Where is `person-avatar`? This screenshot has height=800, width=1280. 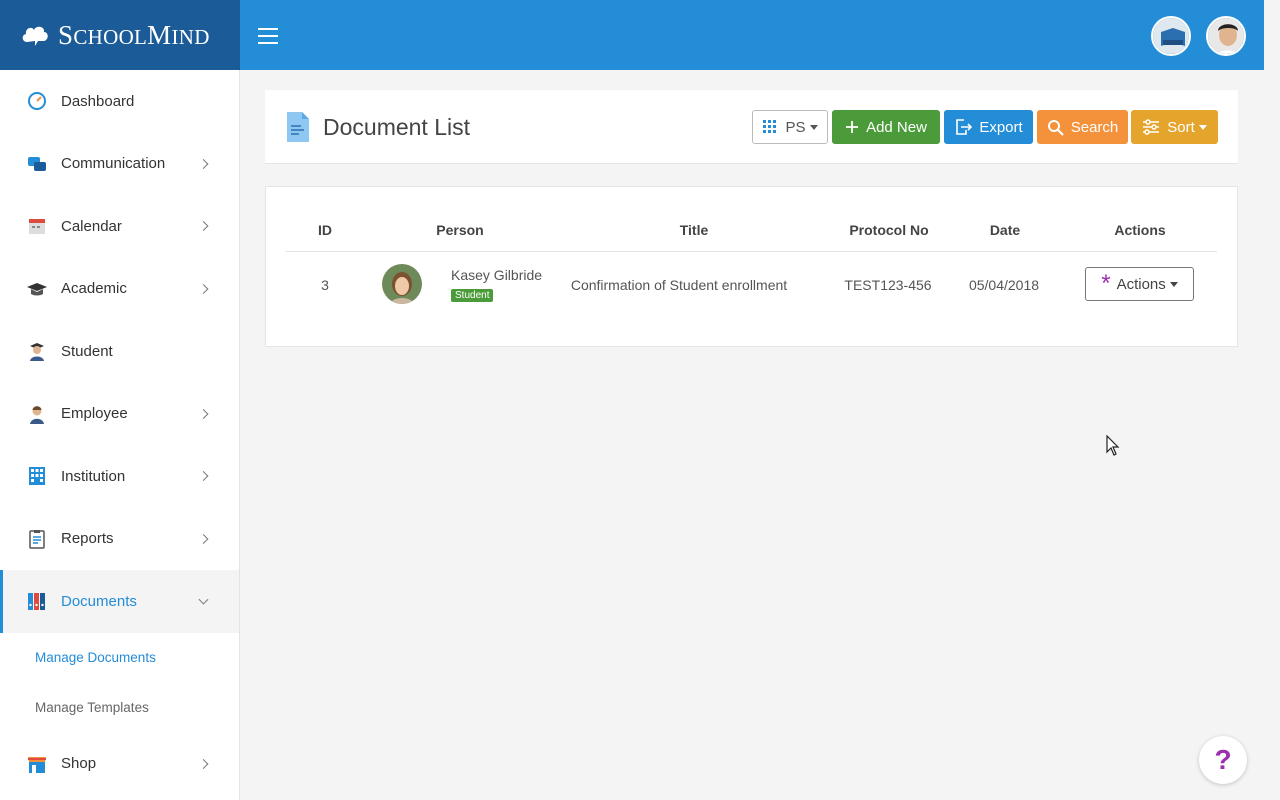
person-avatar is located at coordinates (402, 284).